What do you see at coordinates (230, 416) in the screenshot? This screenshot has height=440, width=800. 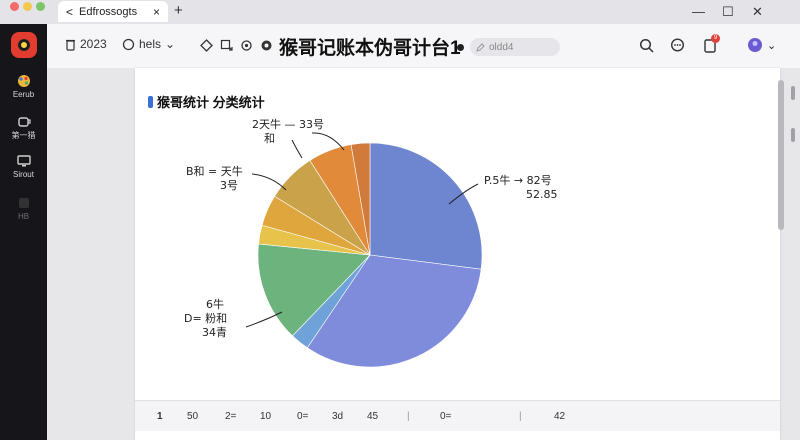 I see `bottom-cell: 2=` at bounding box center [230, 416].